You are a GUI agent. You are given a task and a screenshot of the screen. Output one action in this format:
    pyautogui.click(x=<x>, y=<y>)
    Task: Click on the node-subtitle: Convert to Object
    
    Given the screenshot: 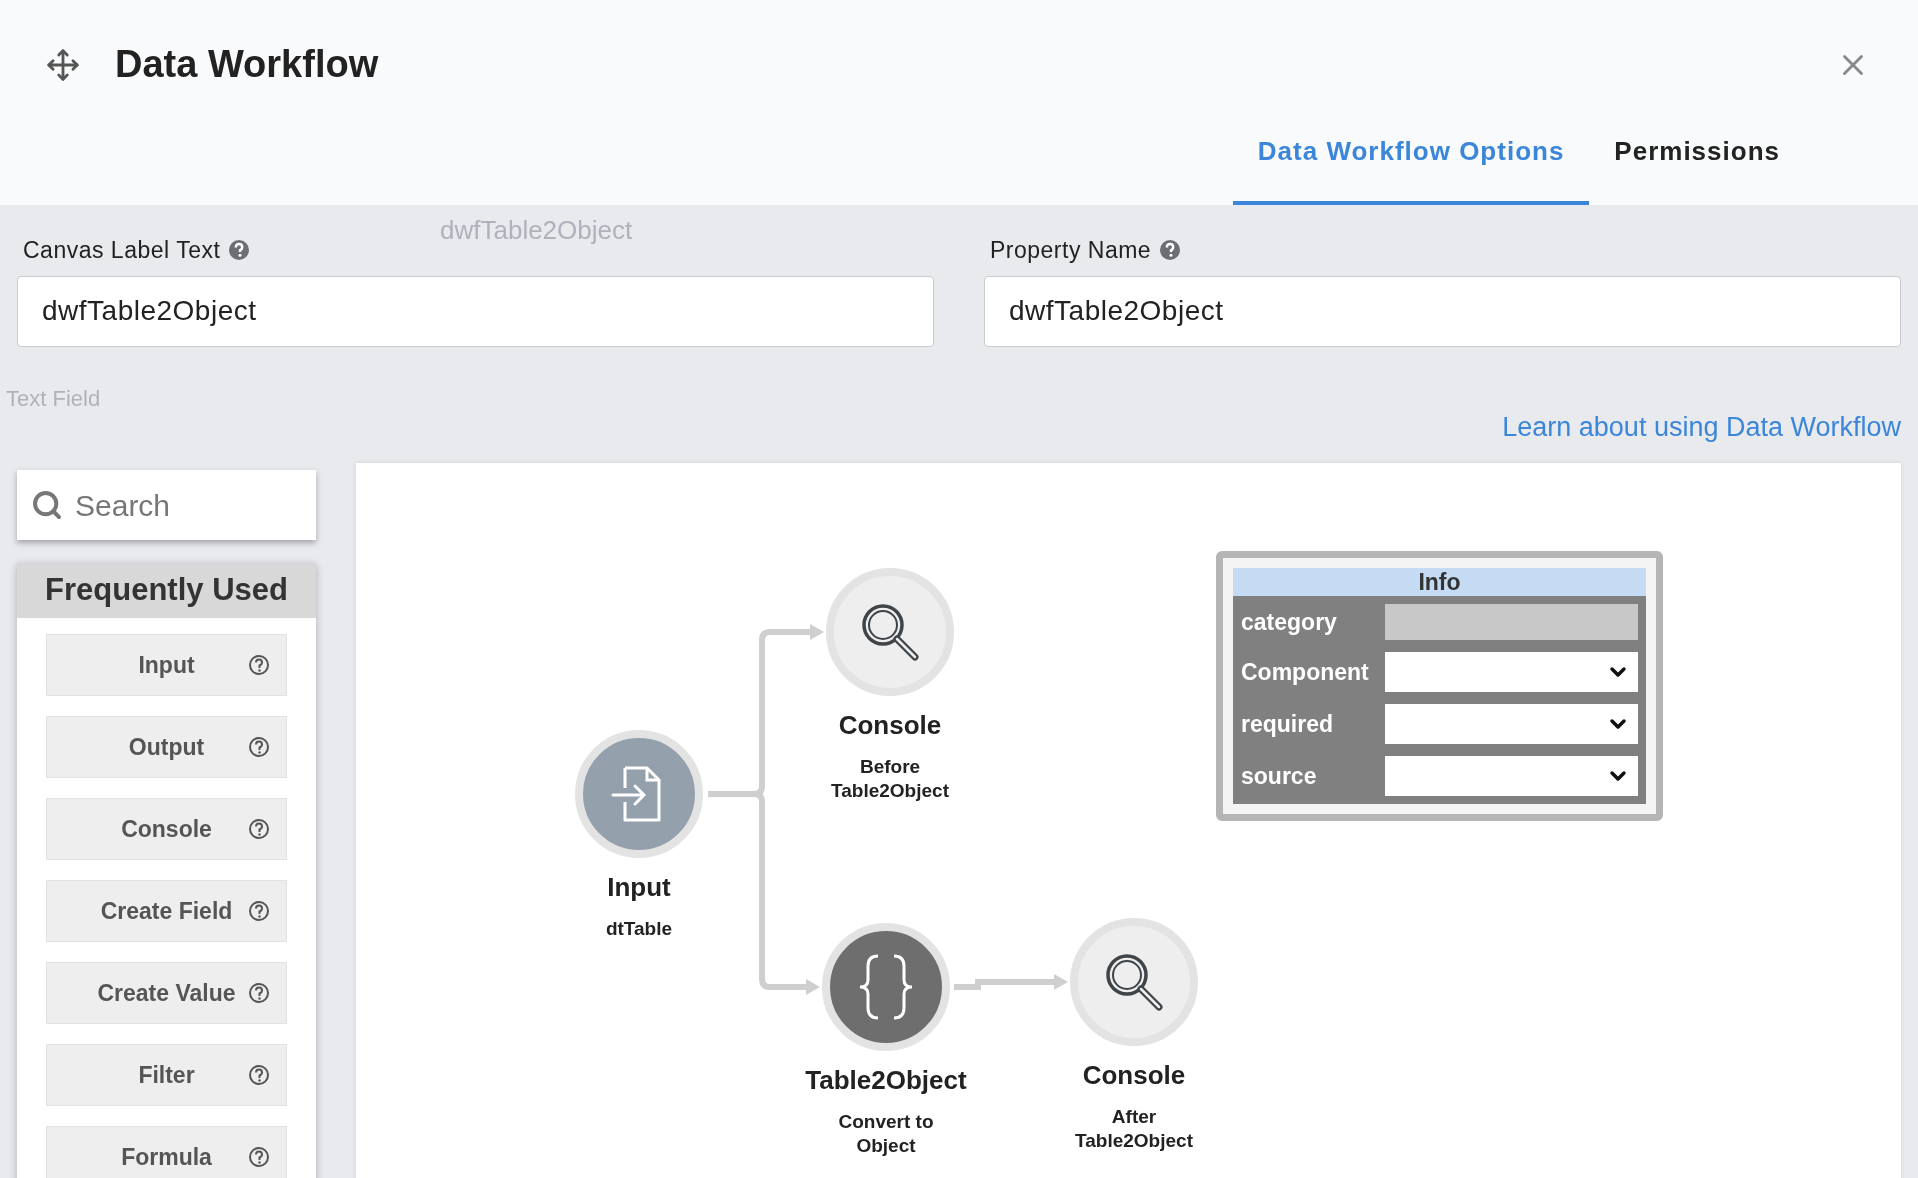 What is the action you would take?
    pyautogui.click(x=886, y=1134)
    